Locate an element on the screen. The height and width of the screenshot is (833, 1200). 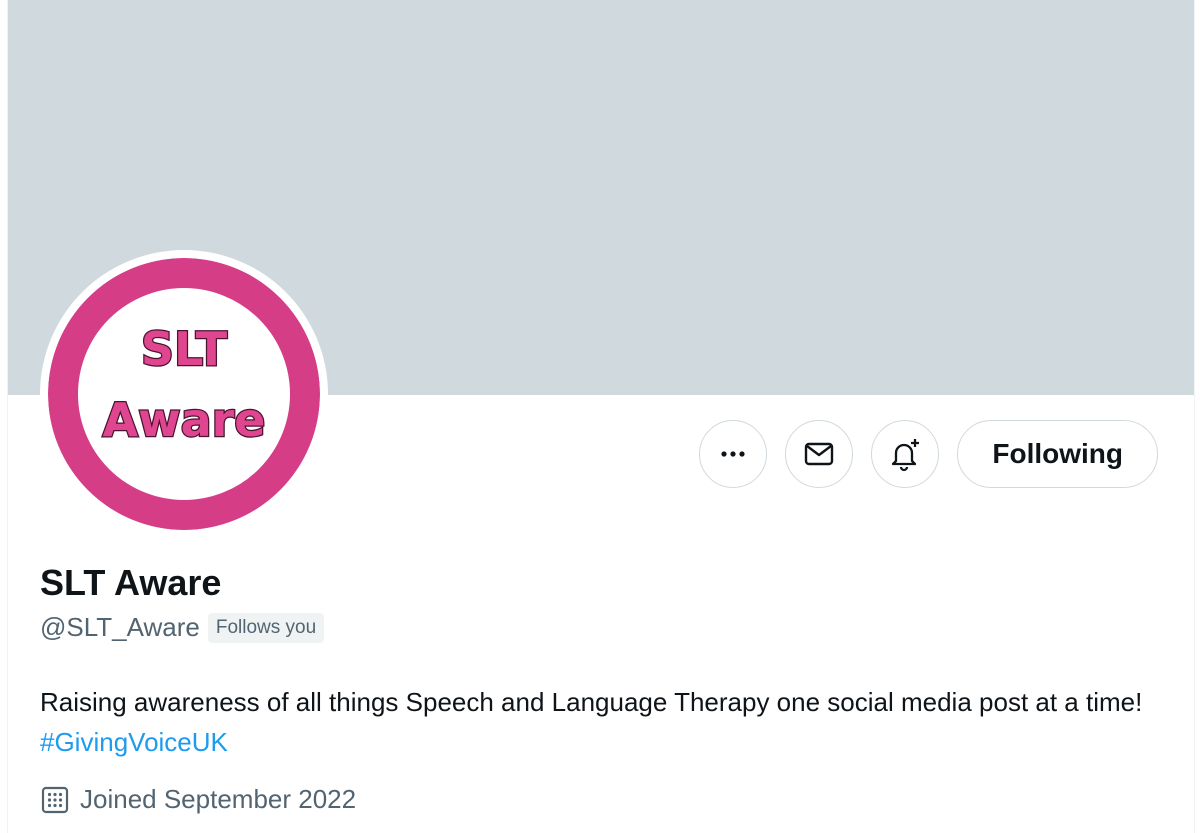
slt-aware-logo: SLT Aware is located at coordinates (184, 394).